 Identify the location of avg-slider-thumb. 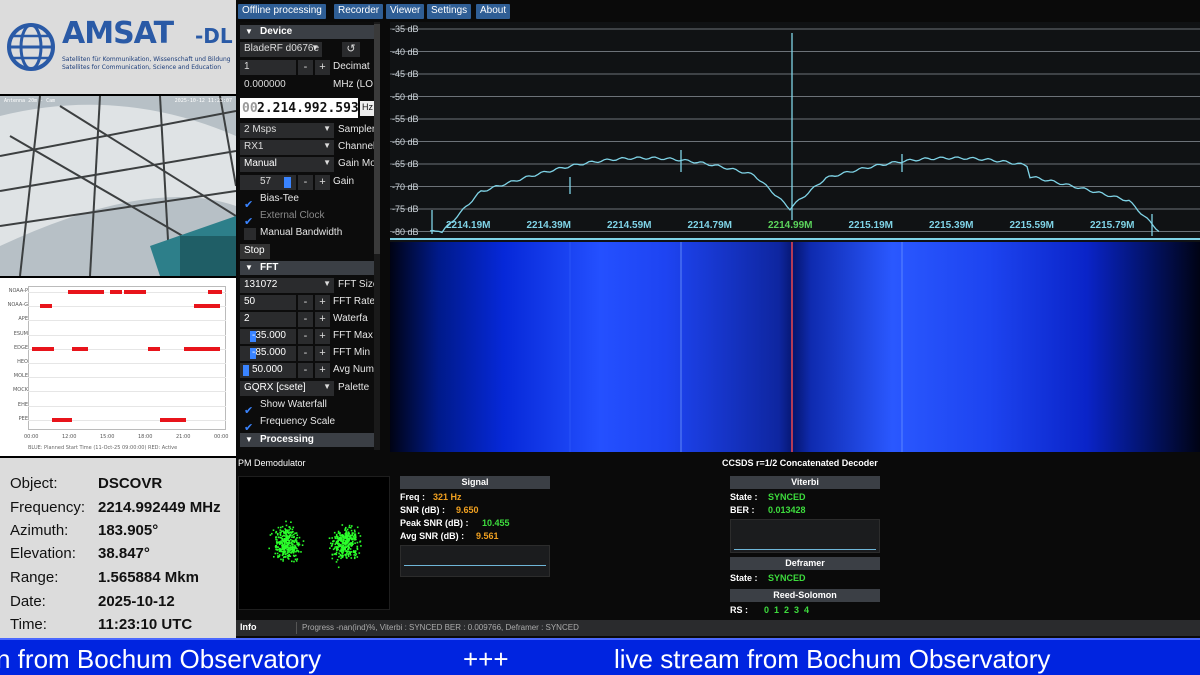
(246, 370).